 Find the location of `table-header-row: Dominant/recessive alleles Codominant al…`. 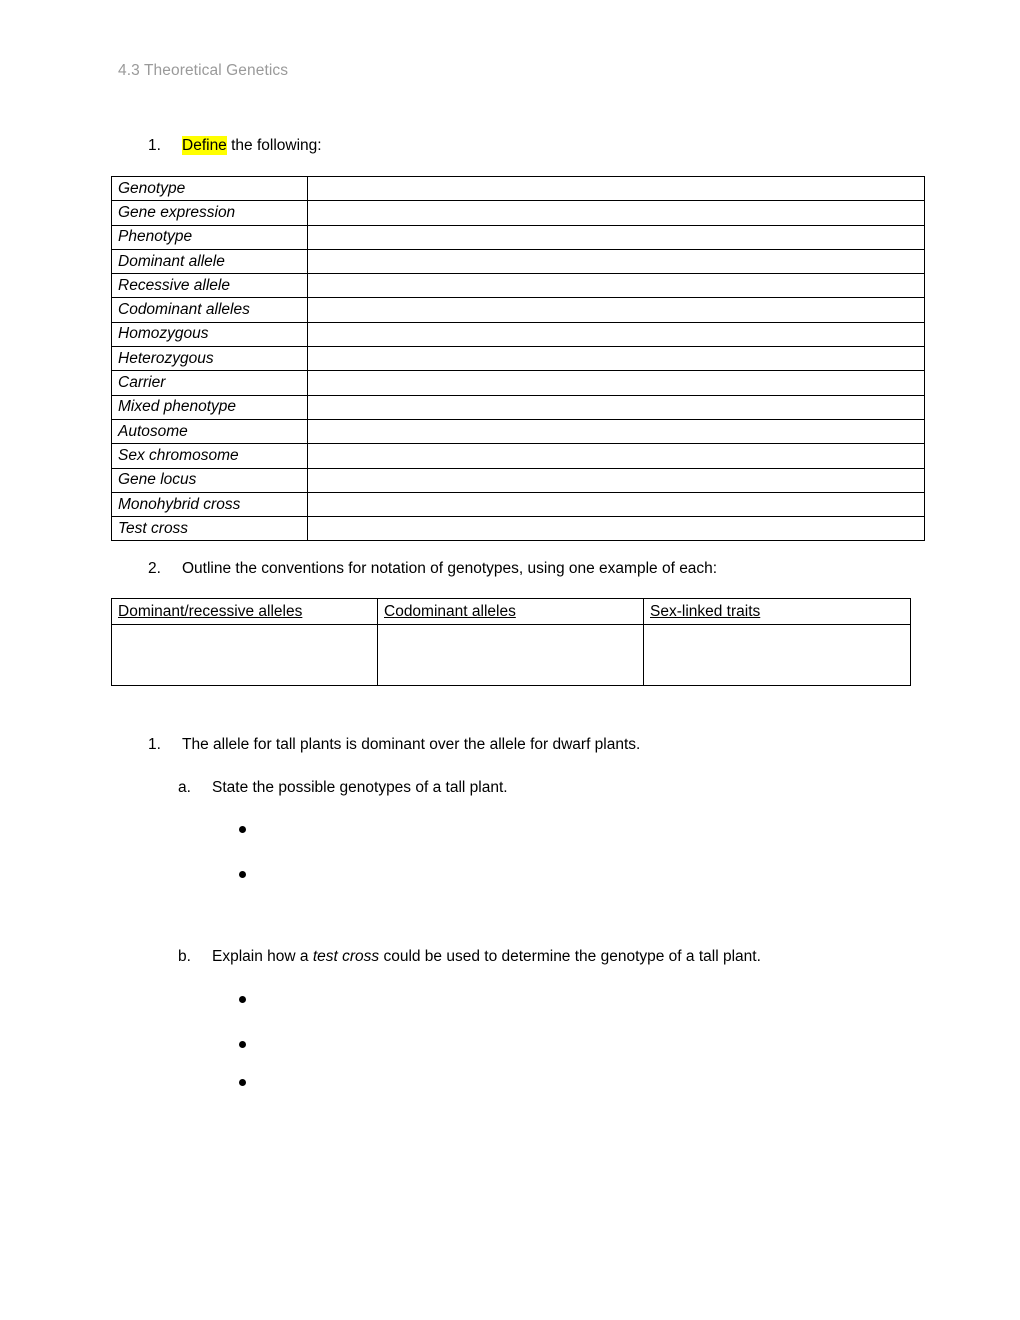

table-header-row: Dominant/recessive alleles Codominant al… is located at coordinates (511, 611).